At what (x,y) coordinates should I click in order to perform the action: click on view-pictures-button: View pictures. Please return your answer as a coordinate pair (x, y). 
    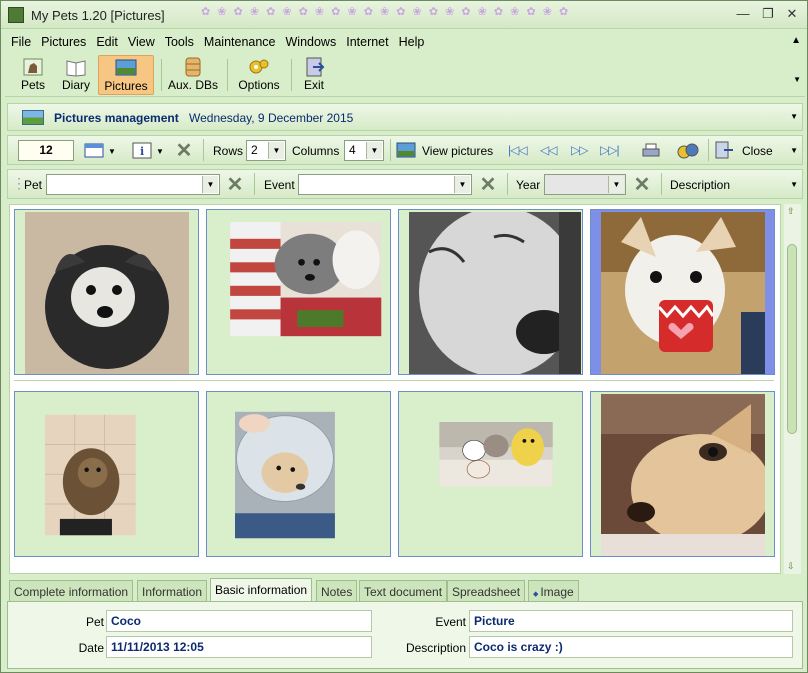
    Looking at the image, I should click on (445, 150).